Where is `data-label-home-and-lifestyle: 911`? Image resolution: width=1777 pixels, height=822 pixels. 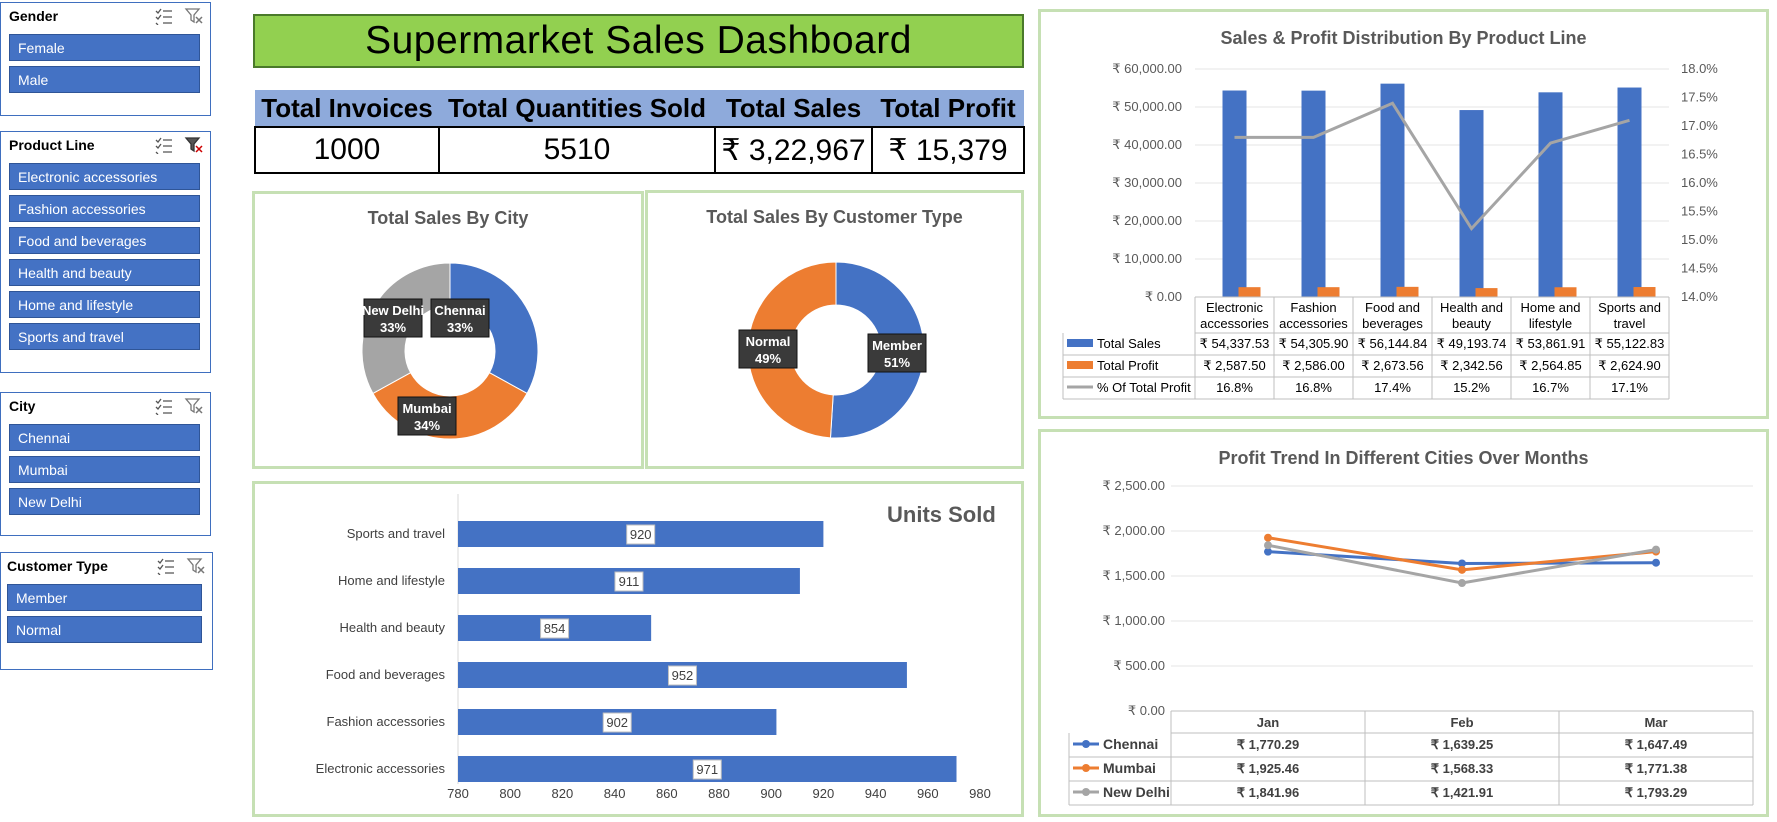
data-label-home-and-lifestyle: 911 is located at coordinates (629, 581).